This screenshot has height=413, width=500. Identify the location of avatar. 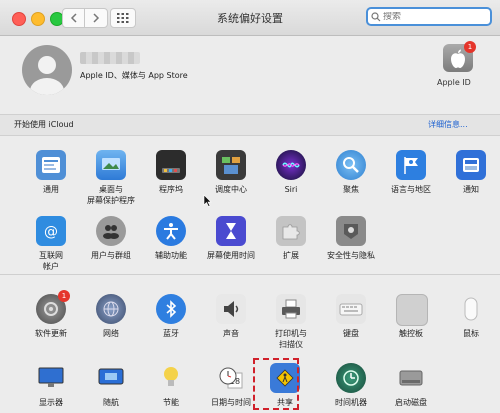
(47, 70).